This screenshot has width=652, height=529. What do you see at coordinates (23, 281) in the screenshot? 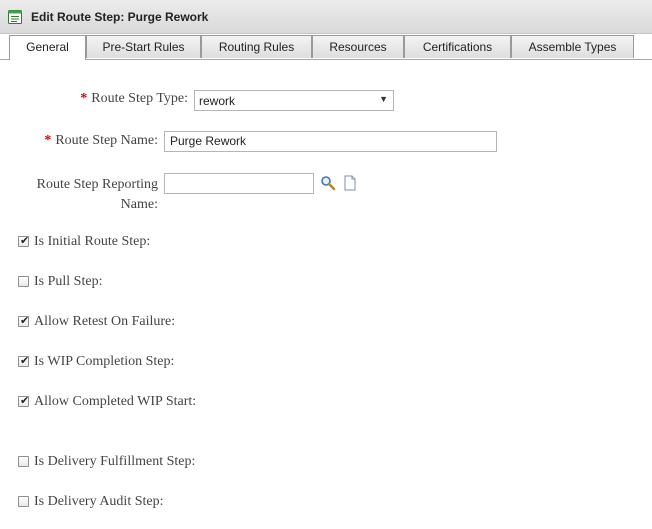
I see `is-pull-step-checkbox` at bounding box center [23, 281].